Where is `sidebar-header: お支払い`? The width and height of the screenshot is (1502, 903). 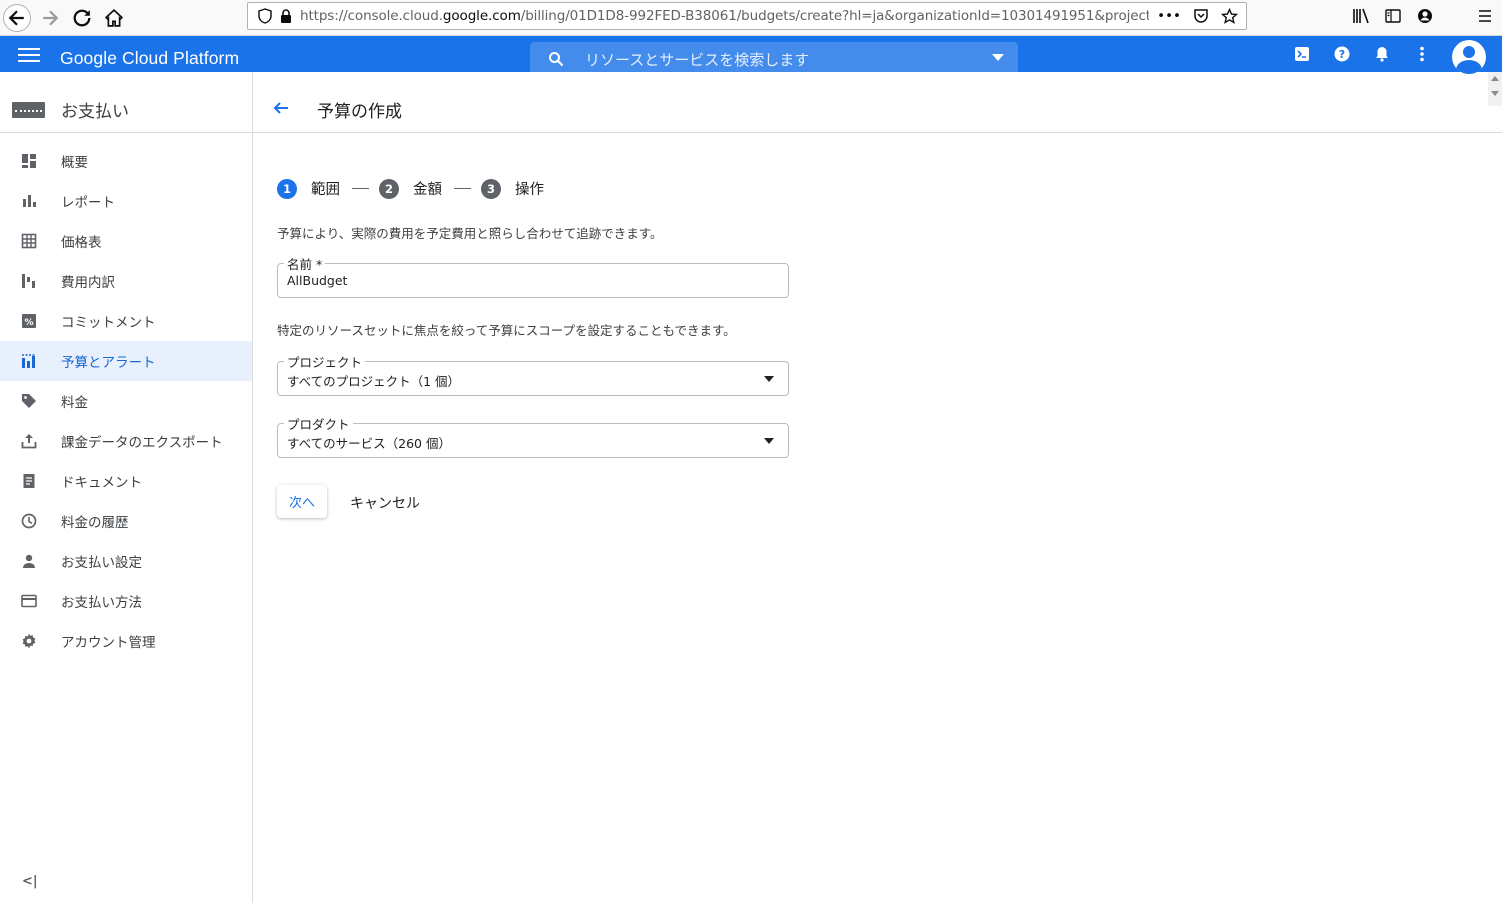
sidebar-header: お支払い is located at coordinates (126, 102).